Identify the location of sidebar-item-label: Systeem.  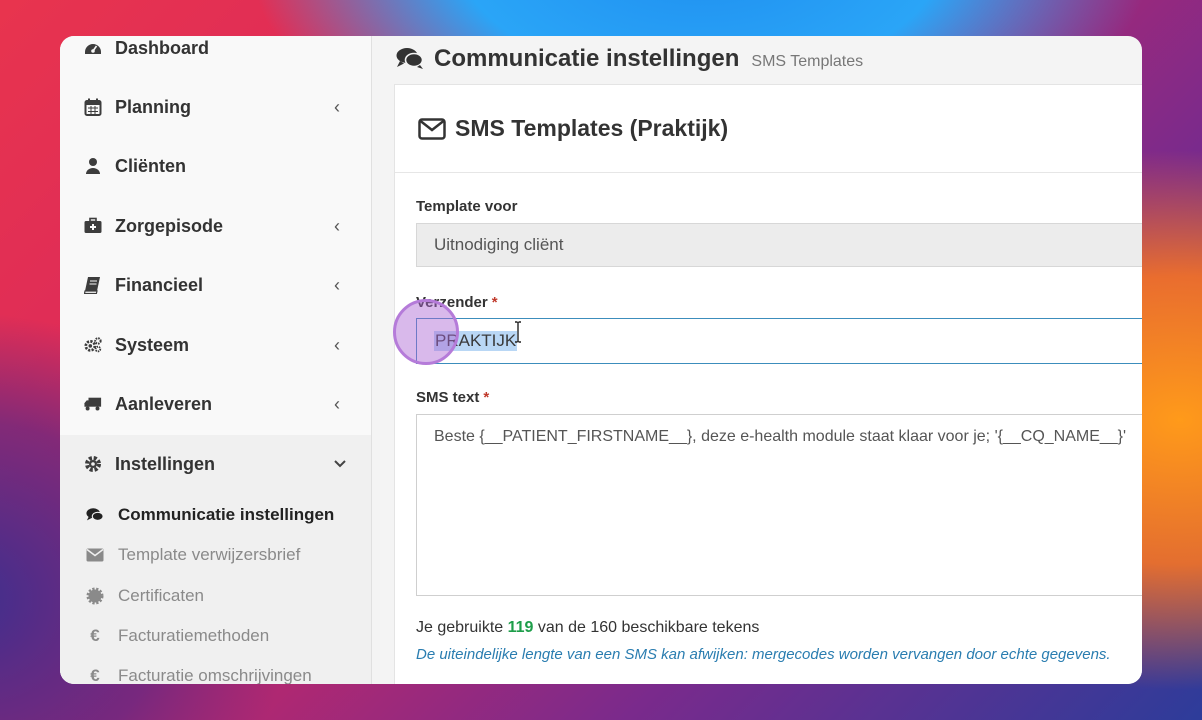
(152, 344).